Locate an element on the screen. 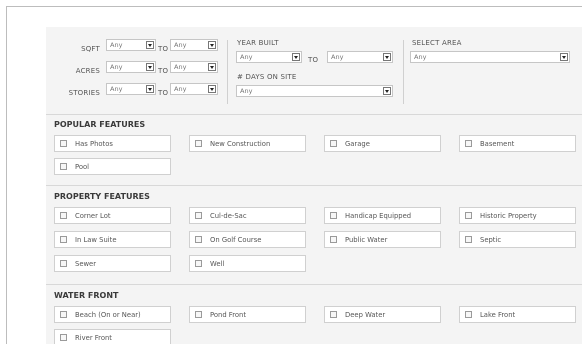  feature-deep-water: Deep Water is located at coordinates (382, 314).